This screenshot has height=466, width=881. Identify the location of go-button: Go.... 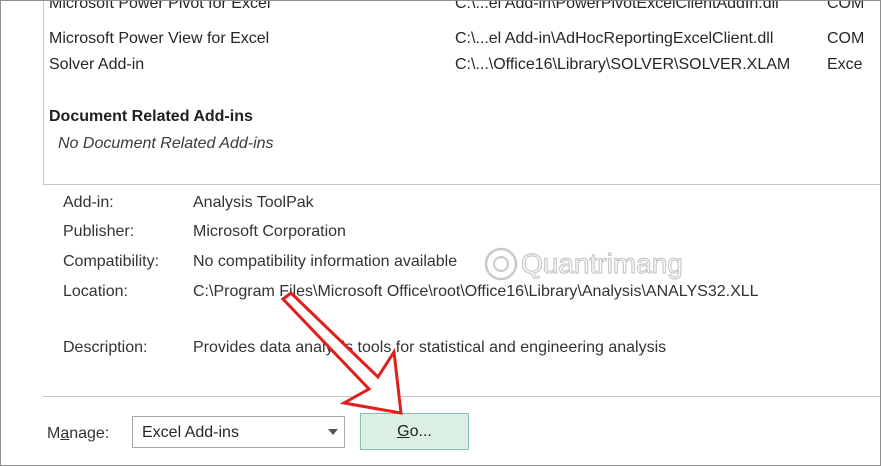
(414, 431).